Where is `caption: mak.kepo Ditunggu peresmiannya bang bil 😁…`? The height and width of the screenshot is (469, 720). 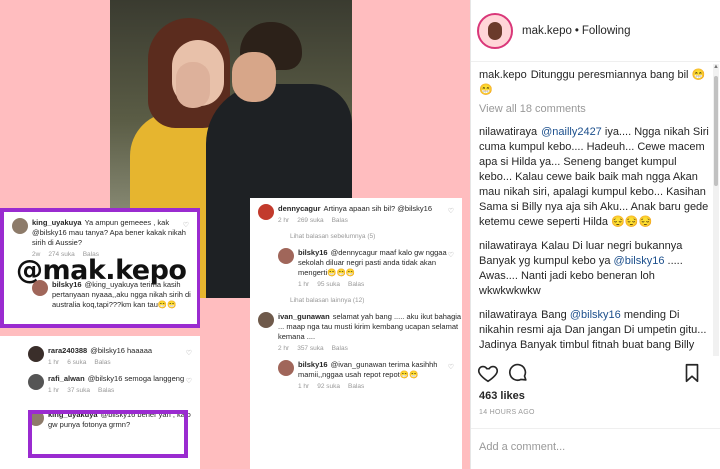 caption: mak.kepo Ditunggu peresmiannya bang bil 😁… is located at coordinates (592, 82).